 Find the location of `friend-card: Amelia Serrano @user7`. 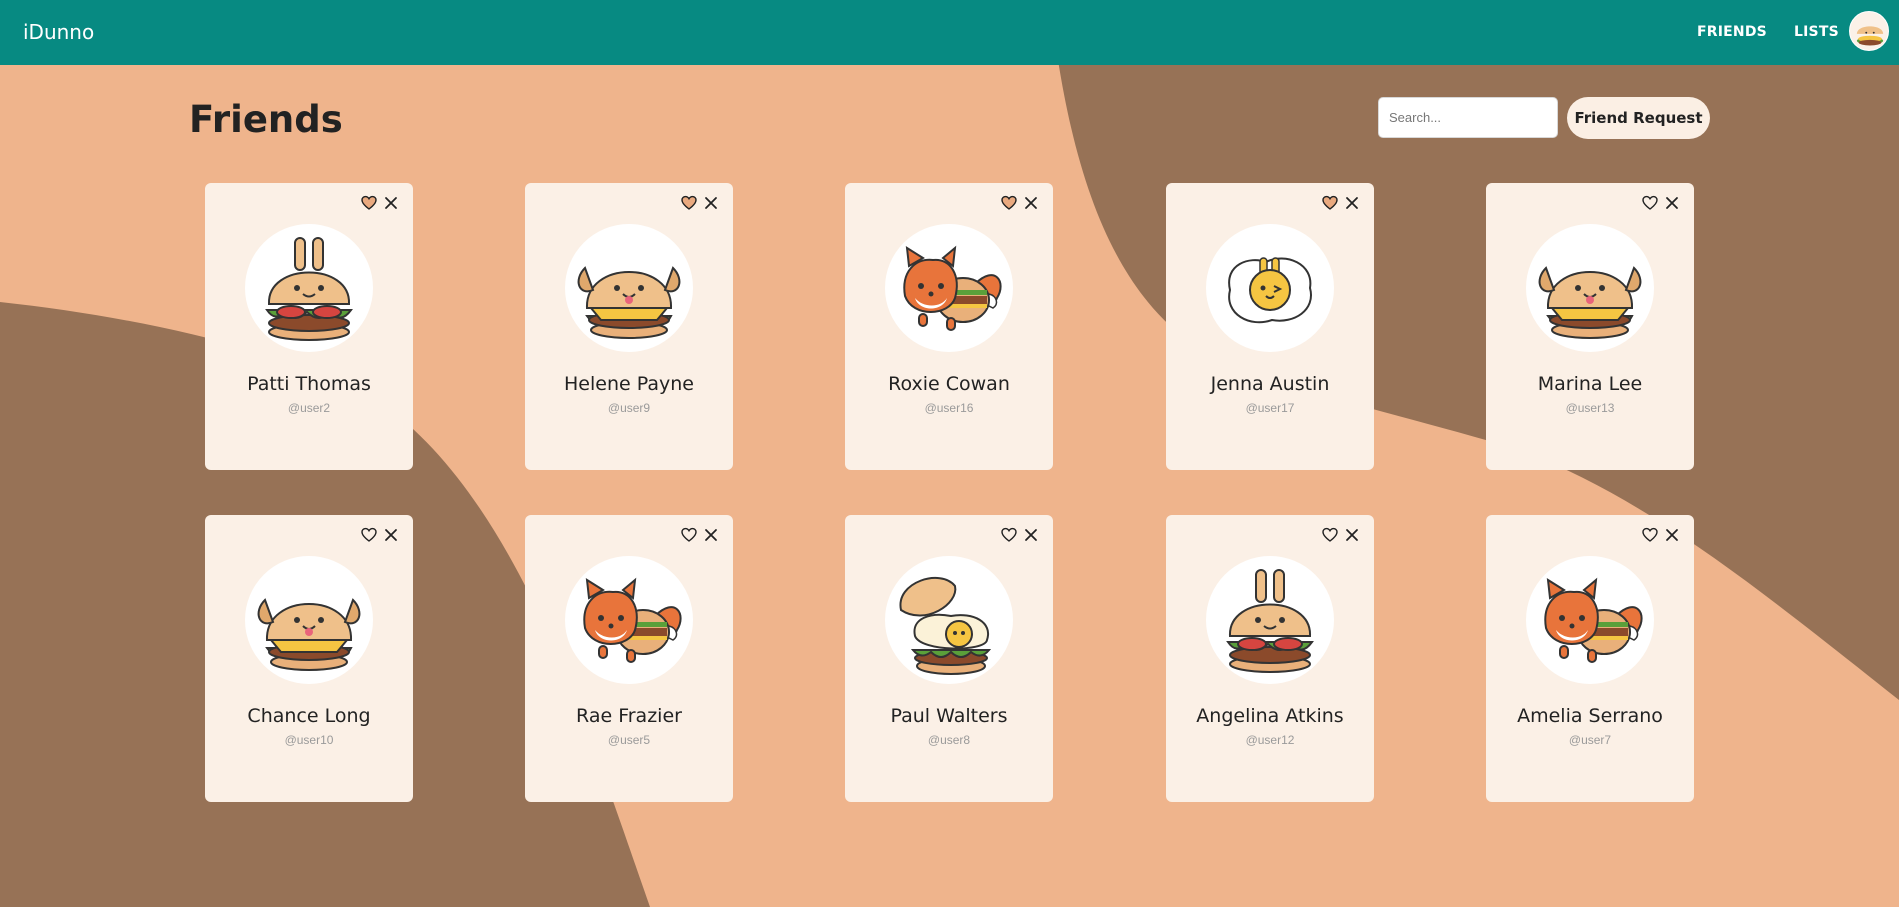

friend-card: Amelia Serrano @user7 is located at coordinates (1590, 658).